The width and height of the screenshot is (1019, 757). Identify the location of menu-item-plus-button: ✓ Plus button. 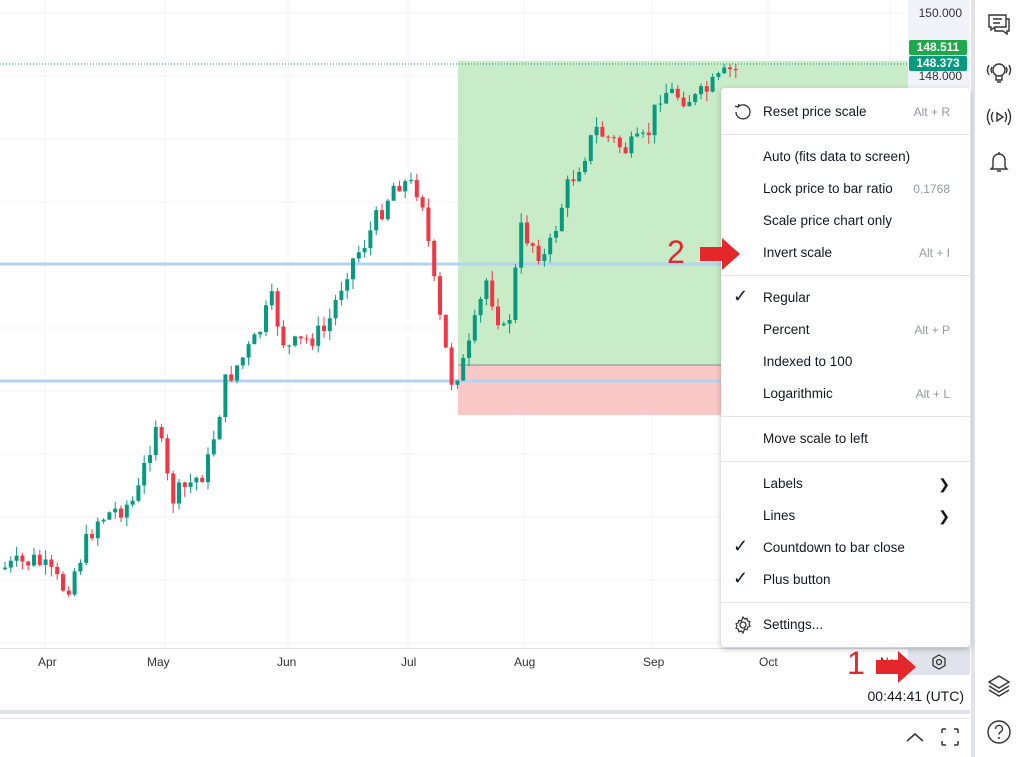
(845, 580).